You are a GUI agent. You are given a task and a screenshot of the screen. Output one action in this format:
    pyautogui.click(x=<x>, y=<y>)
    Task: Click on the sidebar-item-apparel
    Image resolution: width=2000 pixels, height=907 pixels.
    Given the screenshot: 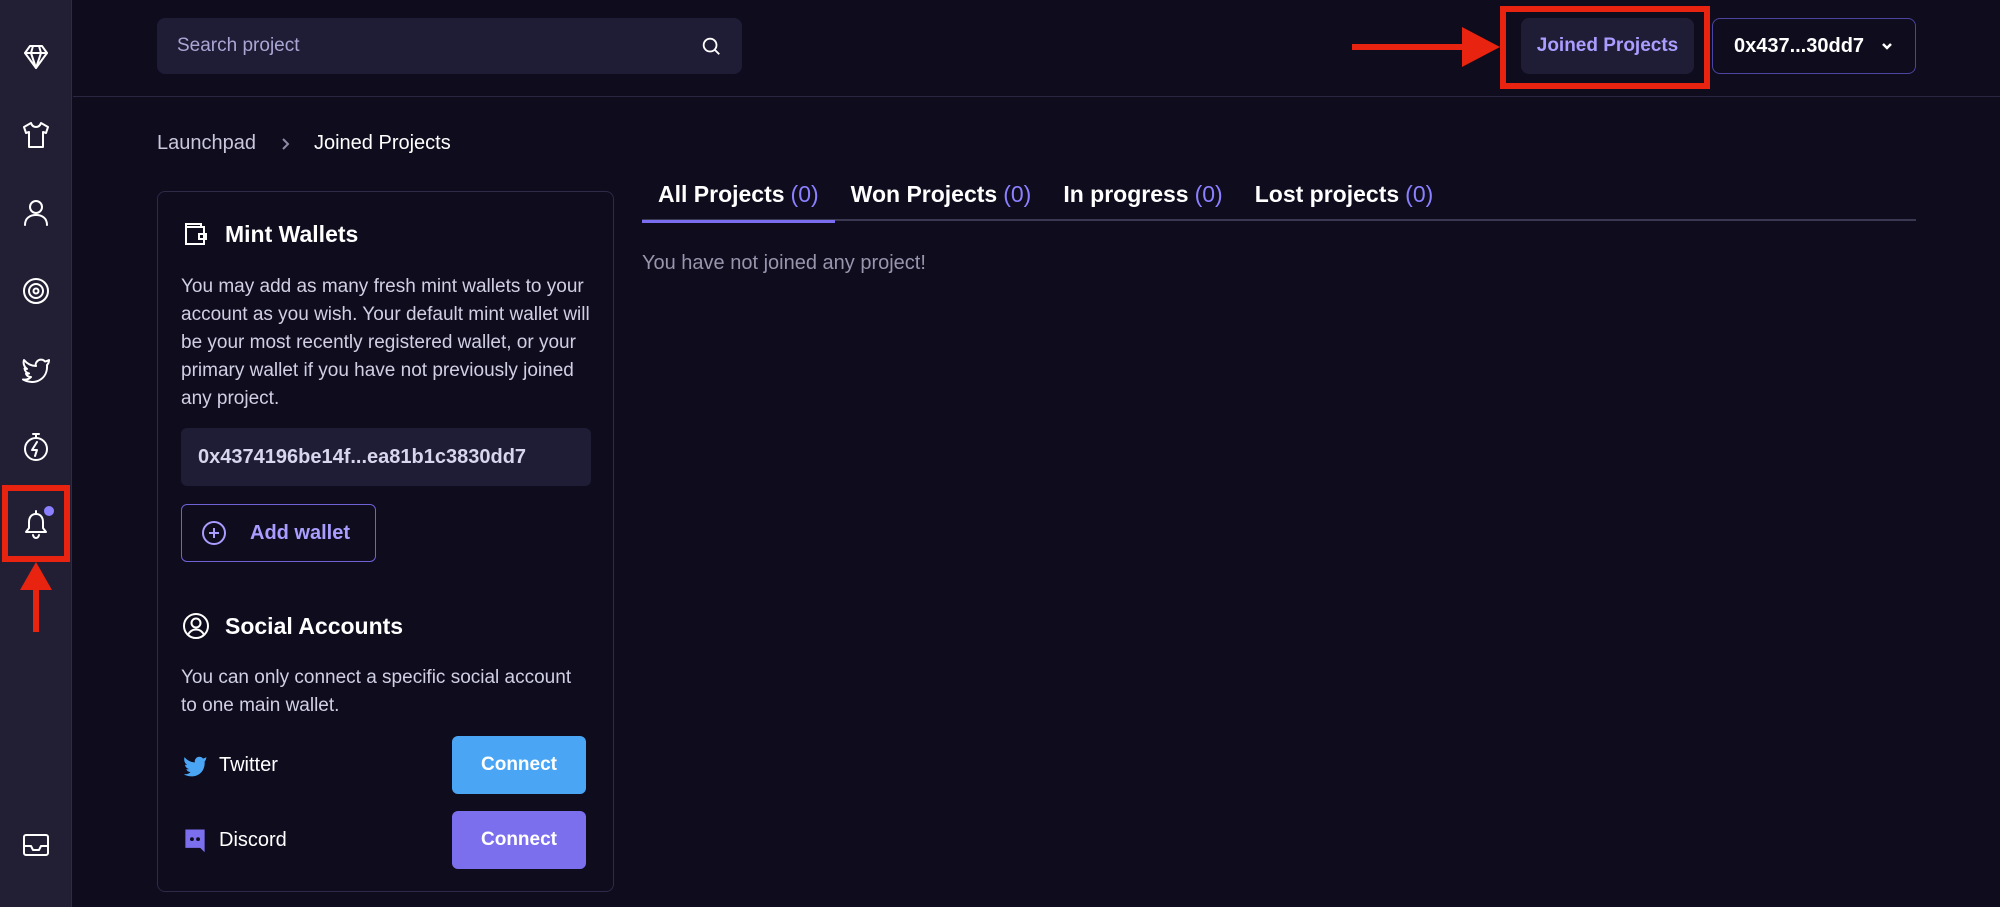 What is the action you would take?
    pyautogui.click(x=36, y=135)
    